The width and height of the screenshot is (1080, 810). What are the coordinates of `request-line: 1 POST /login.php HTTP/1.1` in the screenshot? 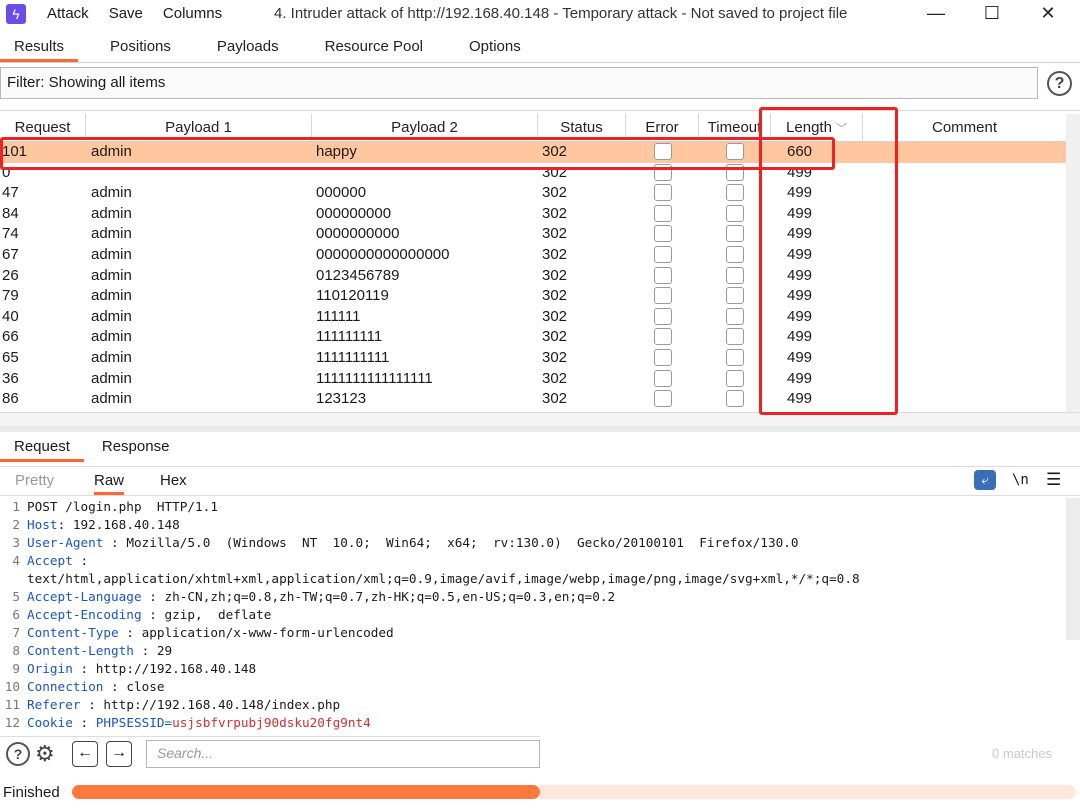 It's located at (533, 507).